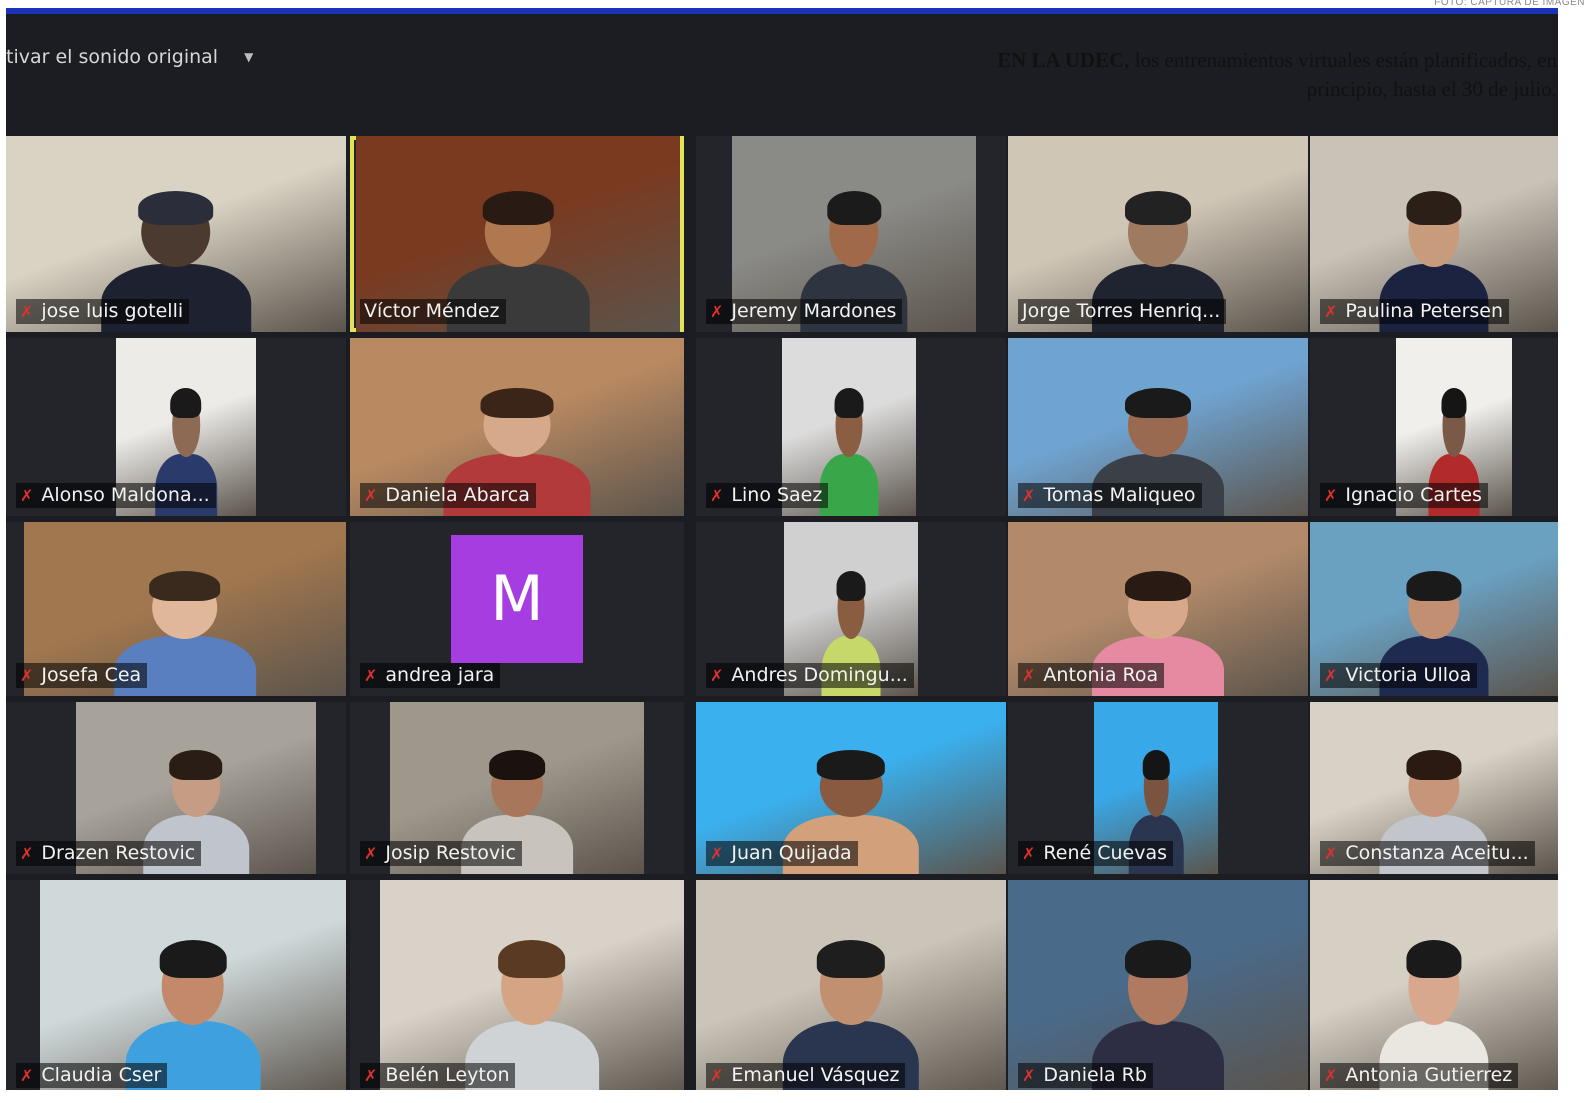  I want to click on participant-name-label: ✗ Ignacio Cartes, so click(1404, 495).